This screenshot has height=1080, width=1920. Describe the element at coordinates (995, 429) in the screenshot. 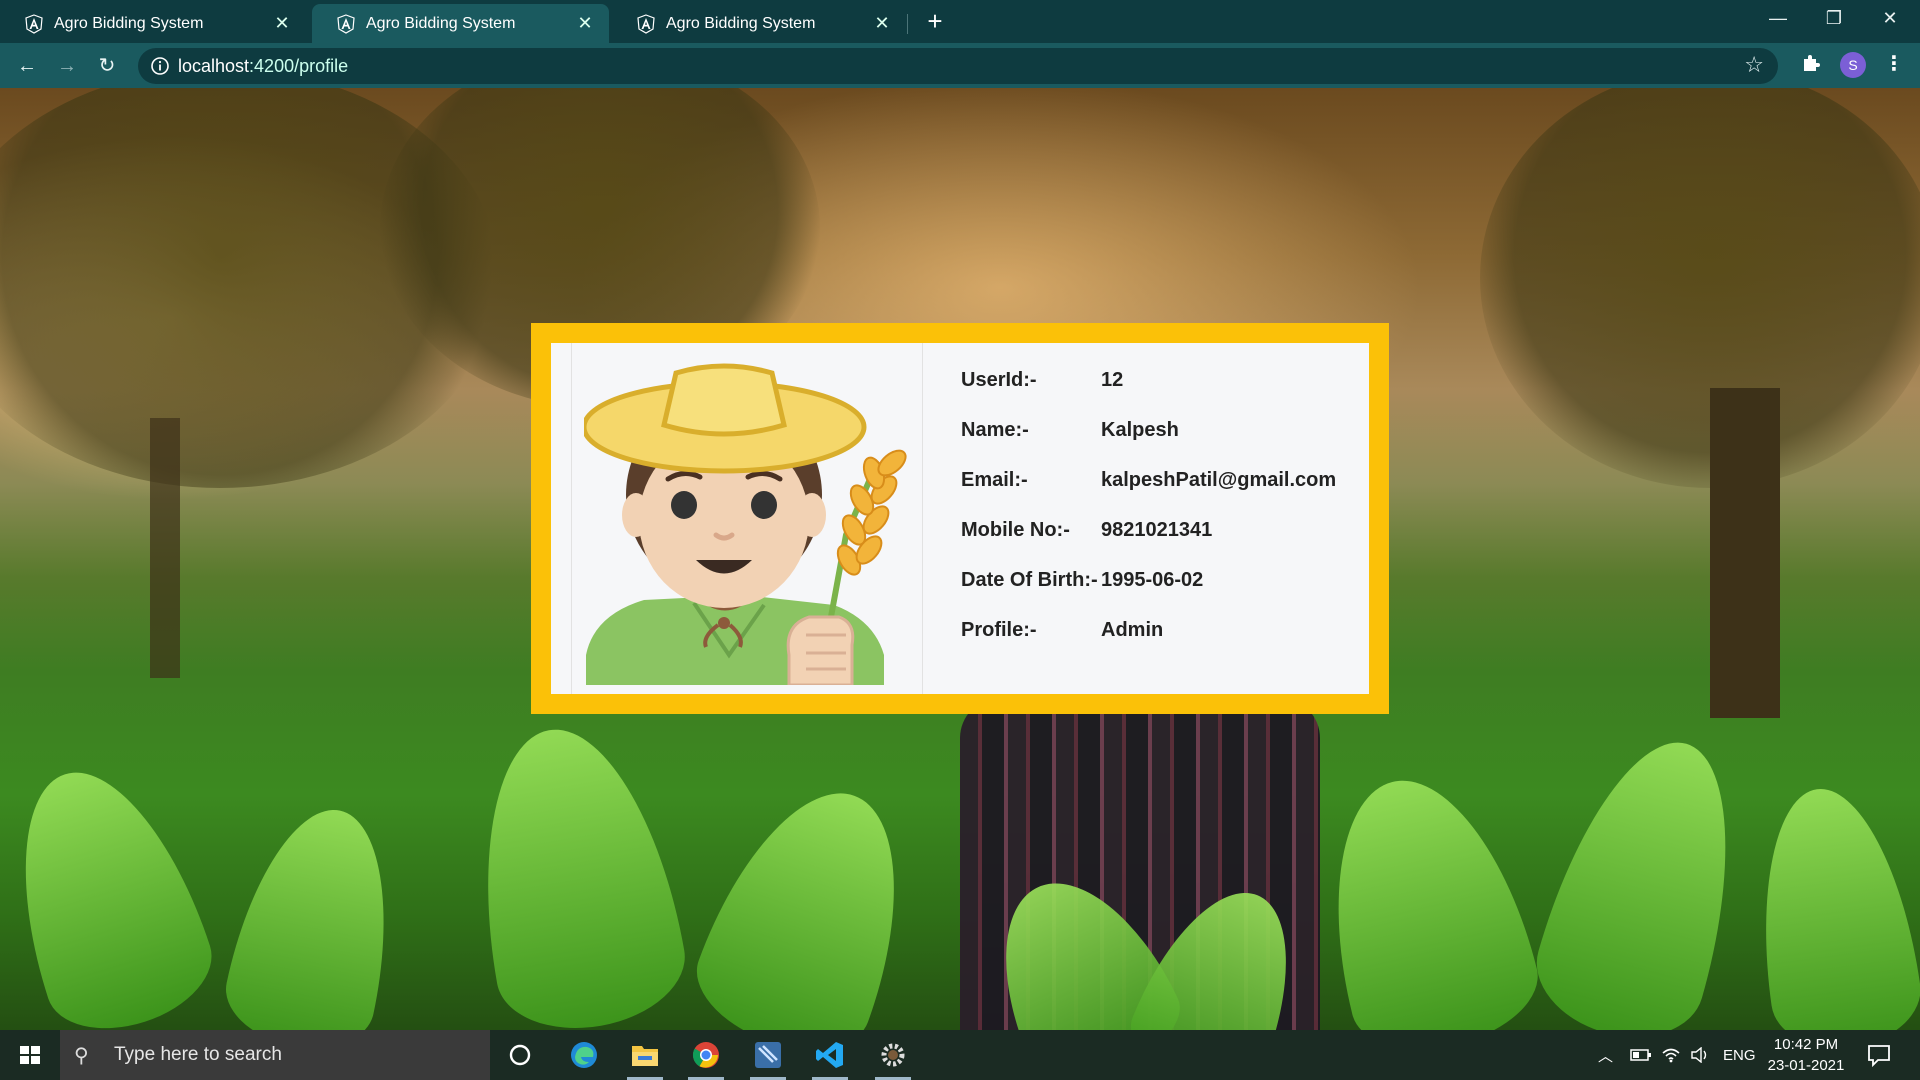

I see `field-label: Name:-` at that location.